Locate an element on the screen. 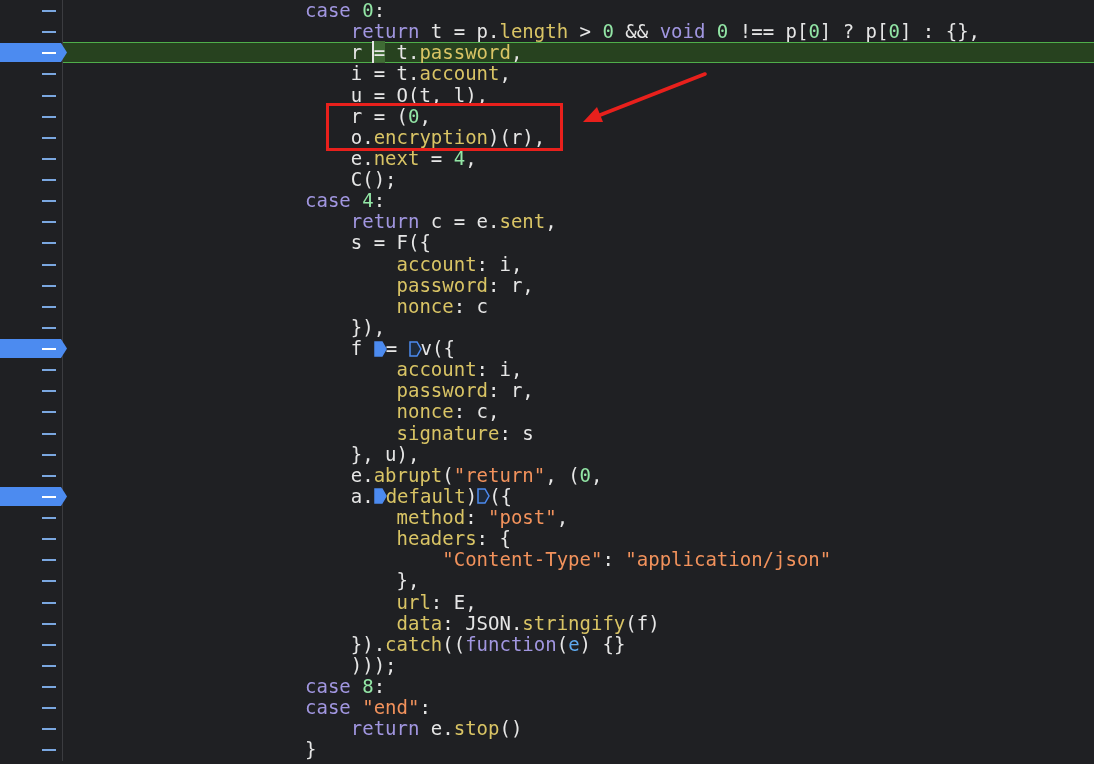 The image size is (1094, 764). code-text: = is located at coordinates (392, 349).